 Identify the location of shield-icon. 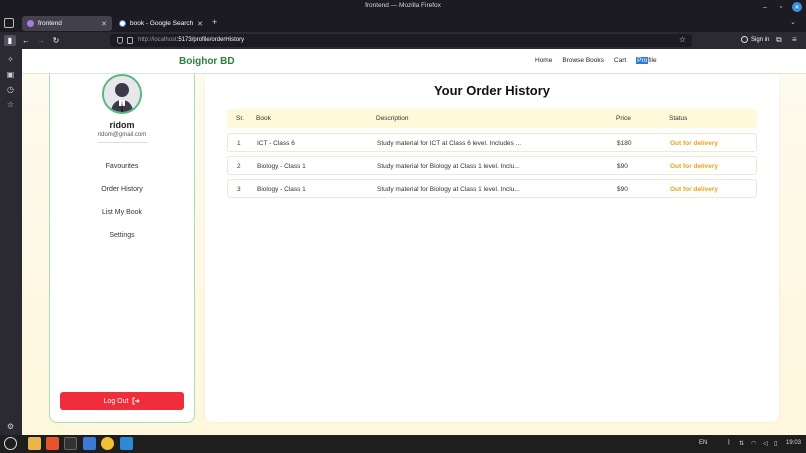
(120, 40).